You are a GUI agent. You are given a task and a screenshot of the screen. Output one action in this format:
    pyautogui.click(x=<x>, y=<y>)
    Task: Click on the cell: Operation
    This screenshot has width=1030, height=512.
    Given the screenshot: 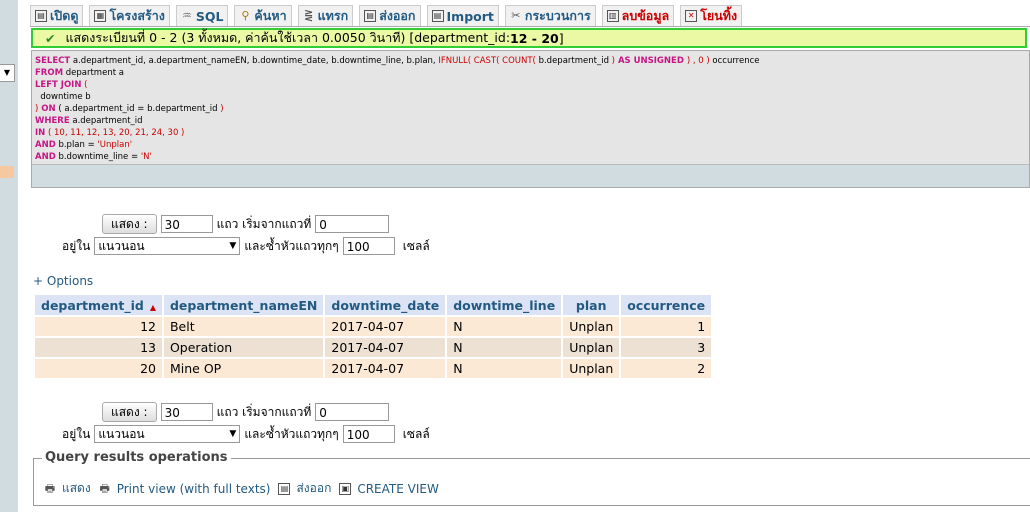 What is the action you would take?
    pyautogui.click(x=243, y=347)
    